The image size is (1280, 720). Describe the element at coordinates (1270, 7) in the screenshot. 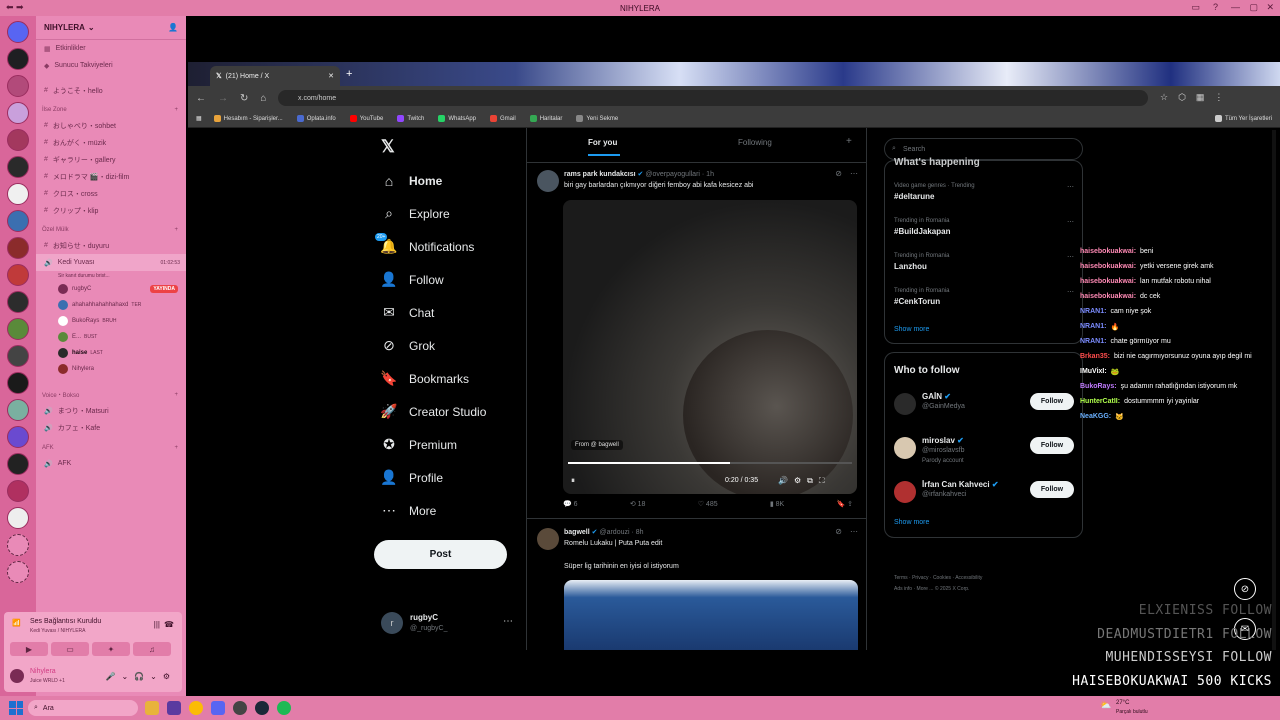

I see `close-icon: ✕` at that location.